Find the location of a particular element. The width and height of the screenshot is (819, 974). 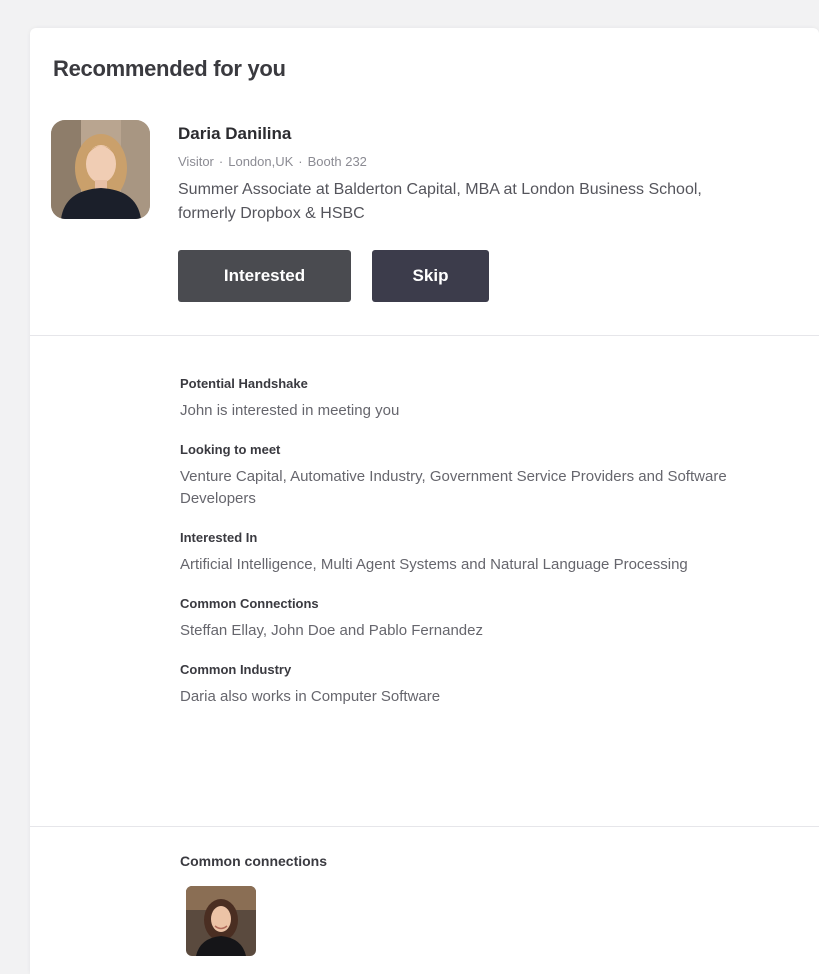

interested-button: Interested is located at coordinates (264, 276).